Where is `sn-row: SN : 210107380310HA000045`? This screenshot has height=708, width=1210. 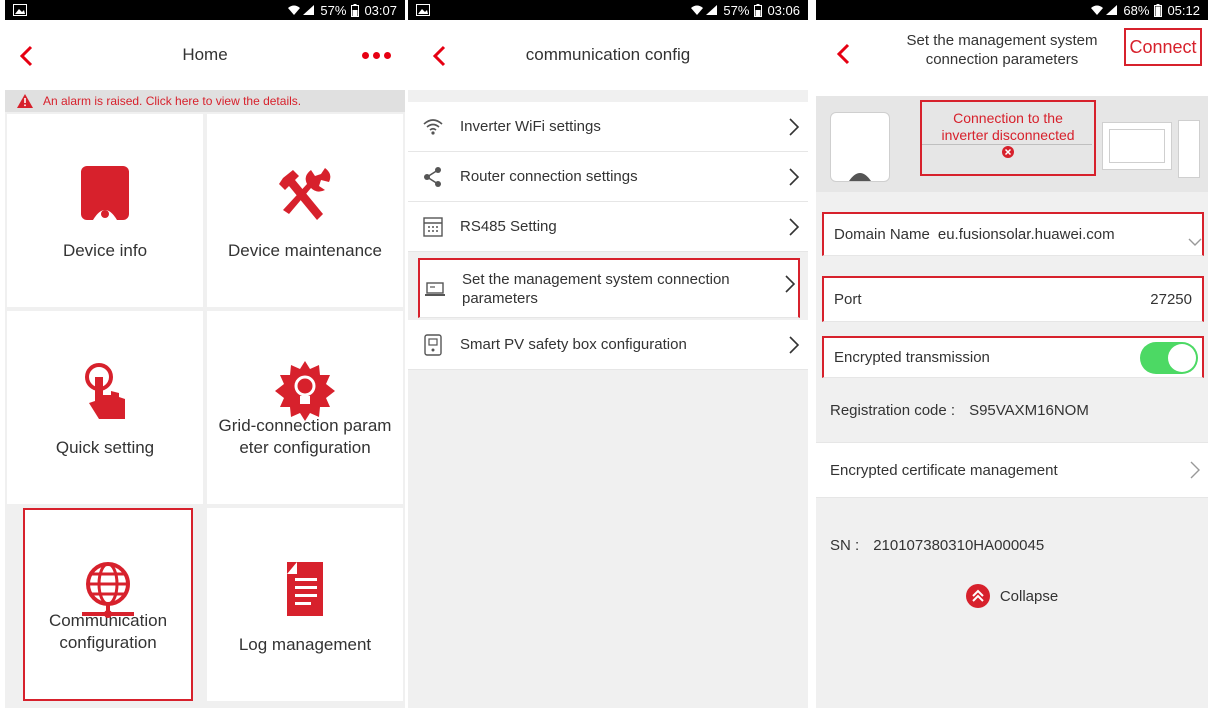 sn-row: SN : 210107380310HA000045 is located at coordinates (1012, 541).